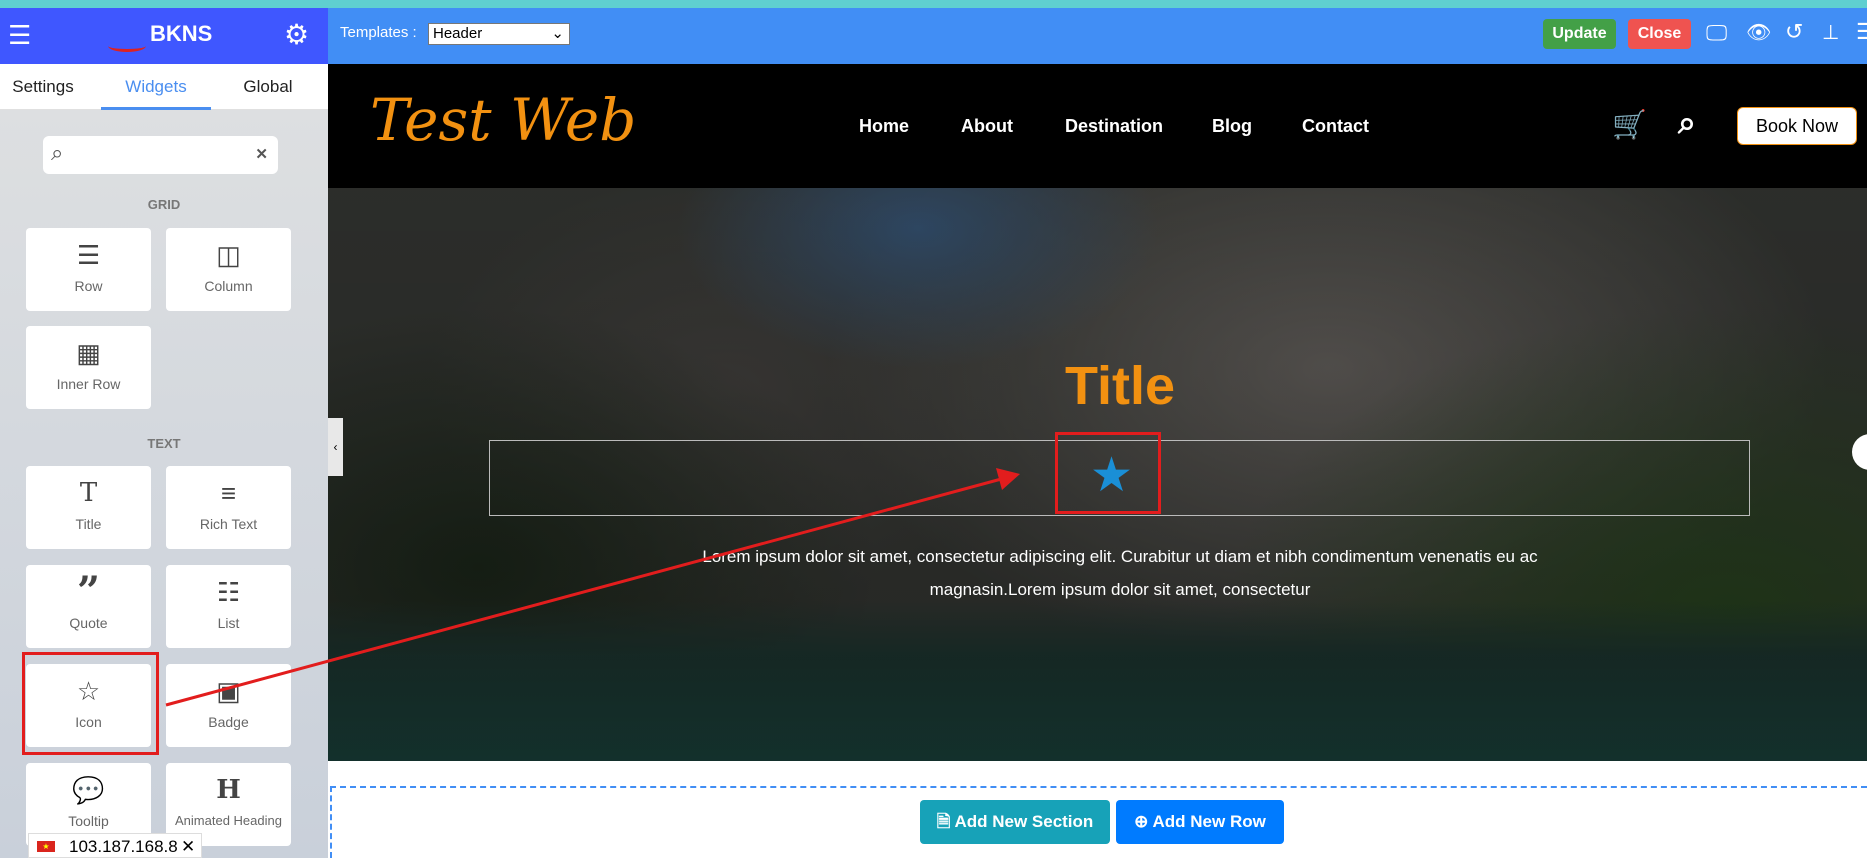 The image size is (1867, 859). What do you see at coordinates (1024, 821) in the screenshot?
I see `add-section-label: Add New Section` at bounding box center [1024, 821].